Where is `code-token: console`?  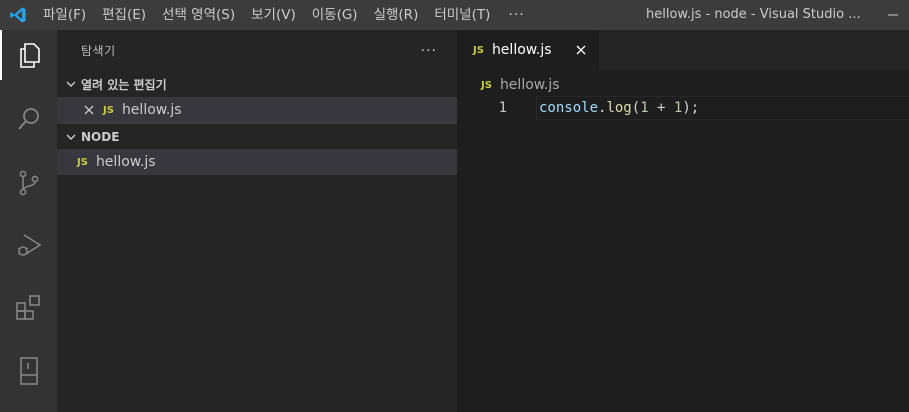
code-token: console is located at coordinates (569, 108).